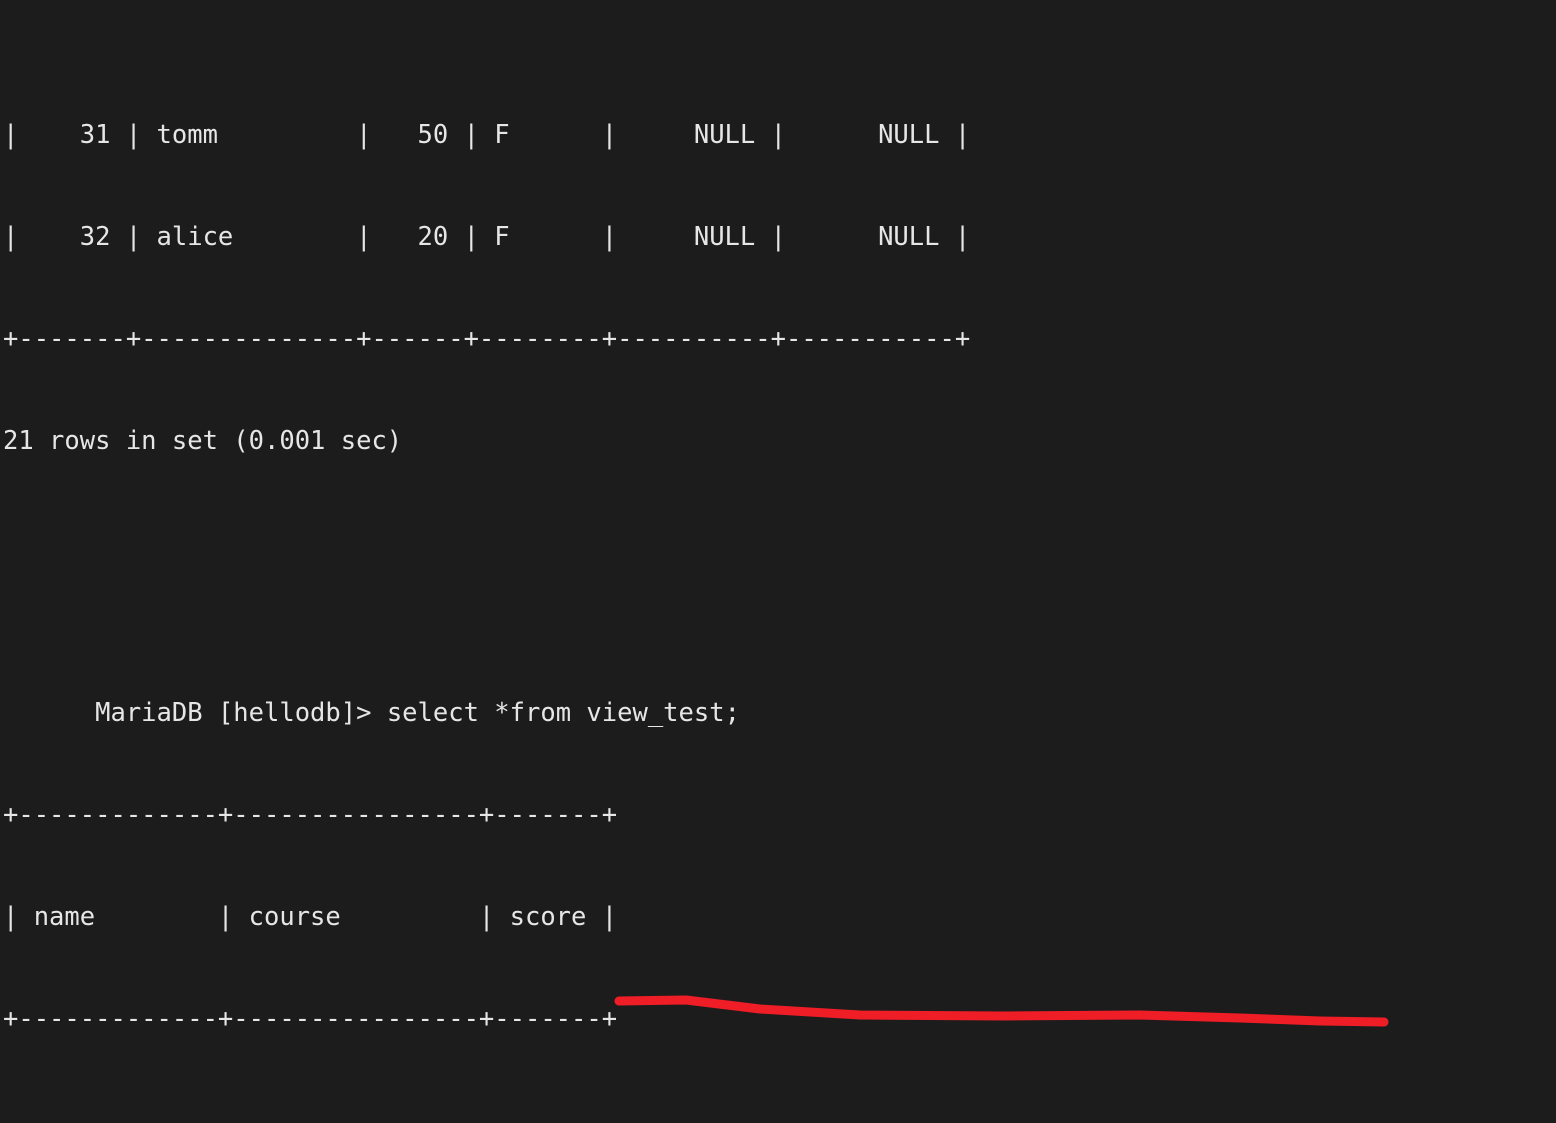 The height and width of the screenshot is (1123, 1556). Describe the element at coordinates (563, 713) in the screenshot. I see `sql-command: select *from view_test;` at that location.